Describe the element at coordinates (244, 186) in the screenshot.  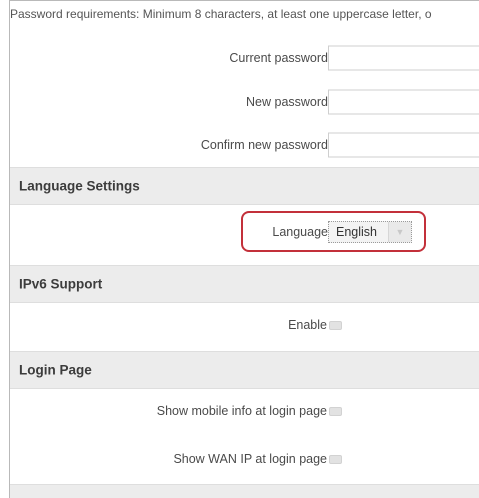
I see `language-settings-header: Language Settings` at that location.